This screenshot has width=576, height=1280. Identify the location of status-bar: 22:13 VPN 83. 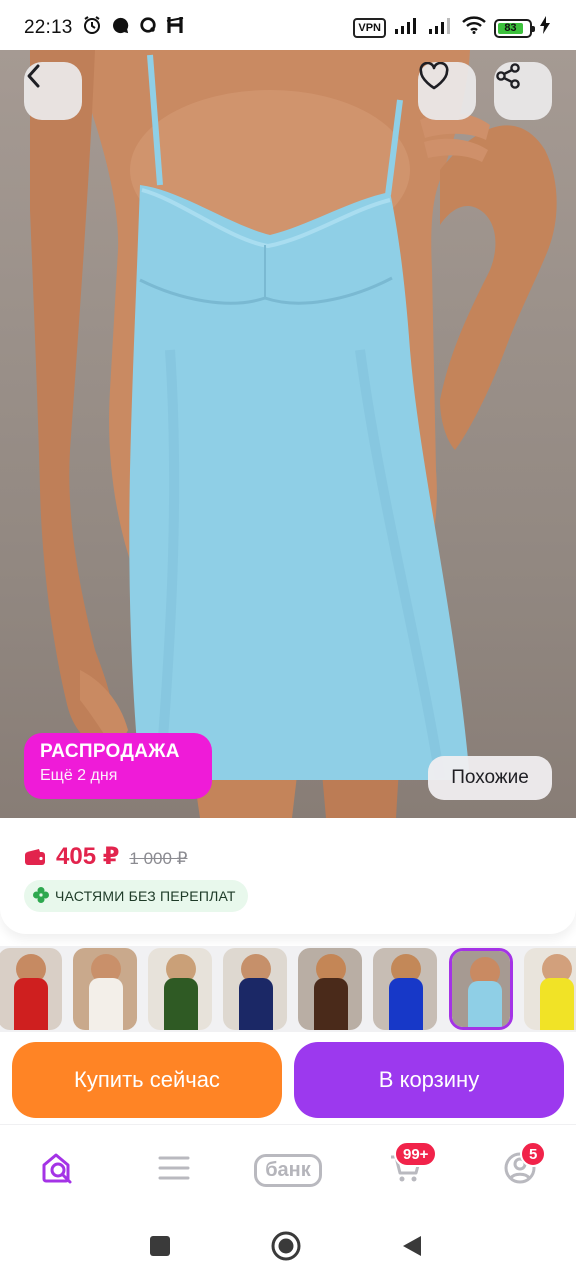
(288, 28).